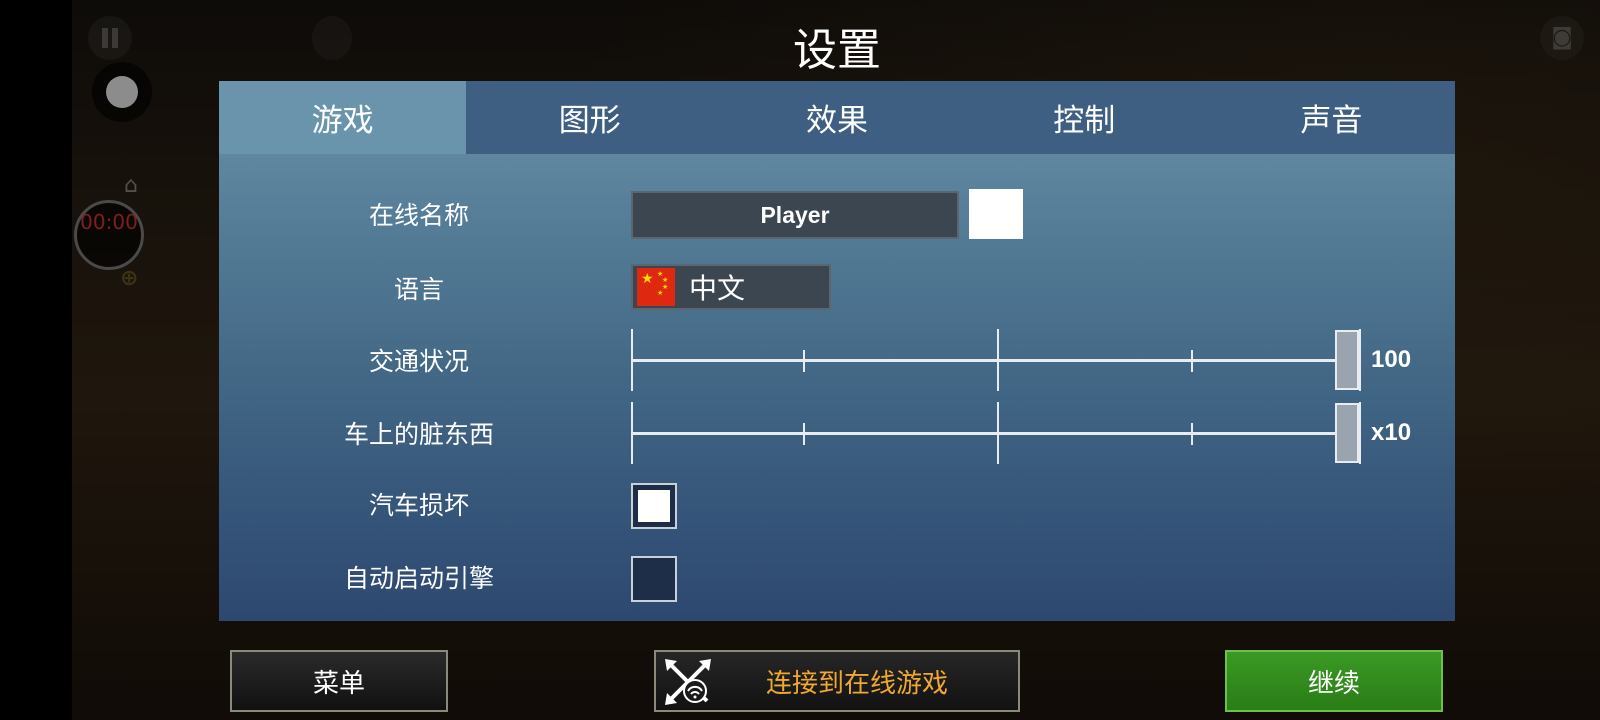 This screenshot has height=720, width=1600. I want to click on connect-online-label: 连接到在线游戏, so click(856, 683).